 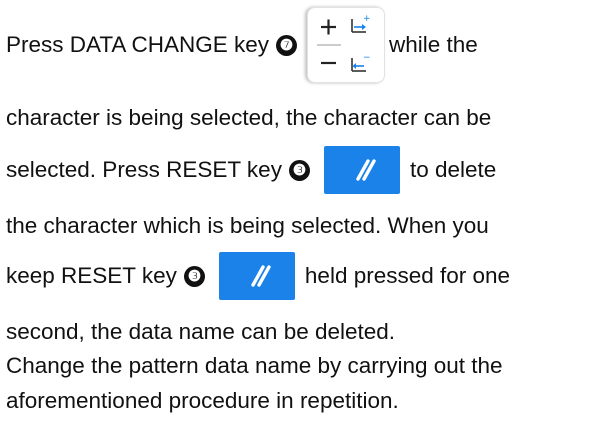 I want to click on plus-minus-cursor-icon: + −, so click(x=343, y=43).